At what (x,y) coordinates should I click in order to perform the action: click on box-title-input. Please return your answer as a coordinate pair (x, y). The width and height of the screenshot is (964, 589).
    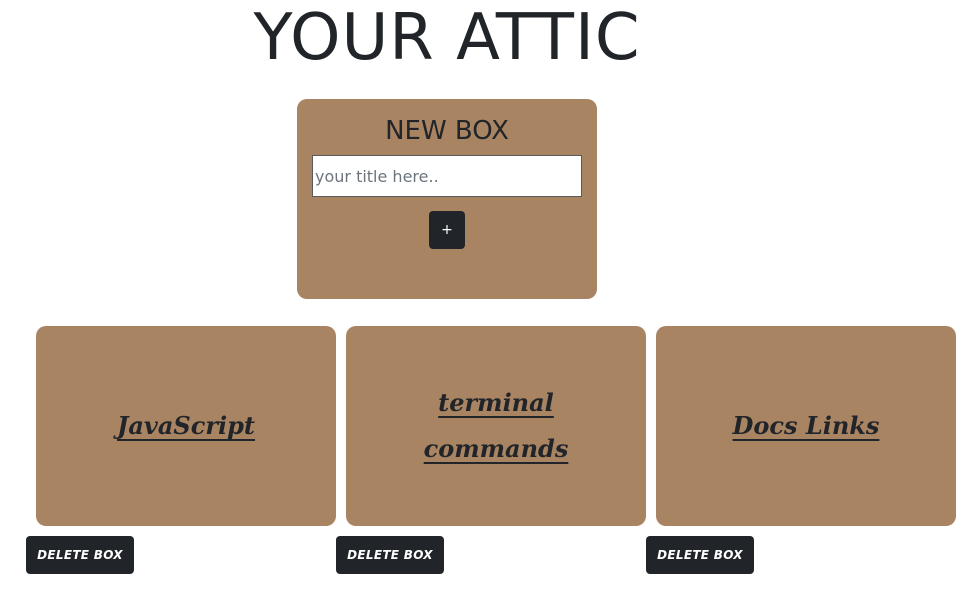
    Looking at the image, I should click on (447, 176).